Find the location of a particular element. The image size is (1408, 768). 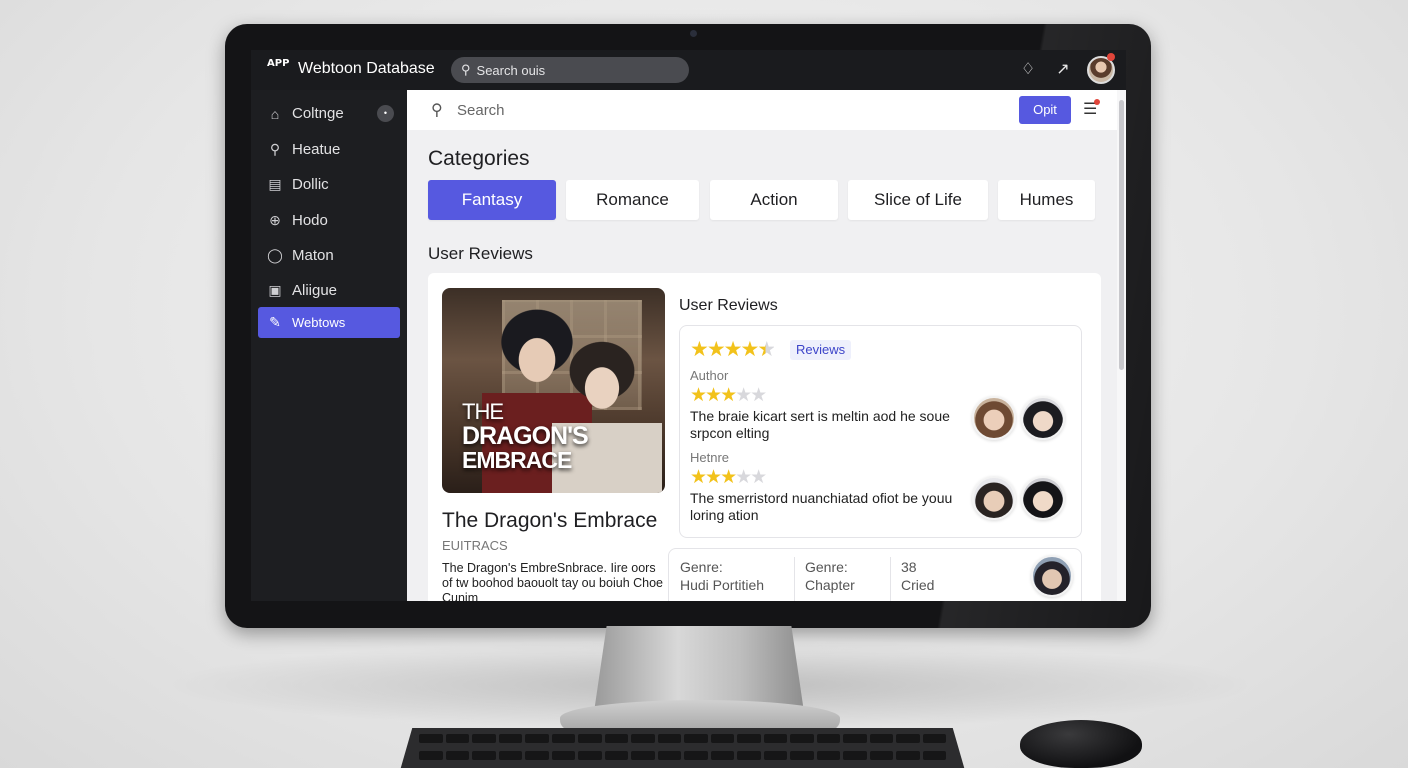

sidebar-item-label: Webtows is located at coordinates (319, 322).